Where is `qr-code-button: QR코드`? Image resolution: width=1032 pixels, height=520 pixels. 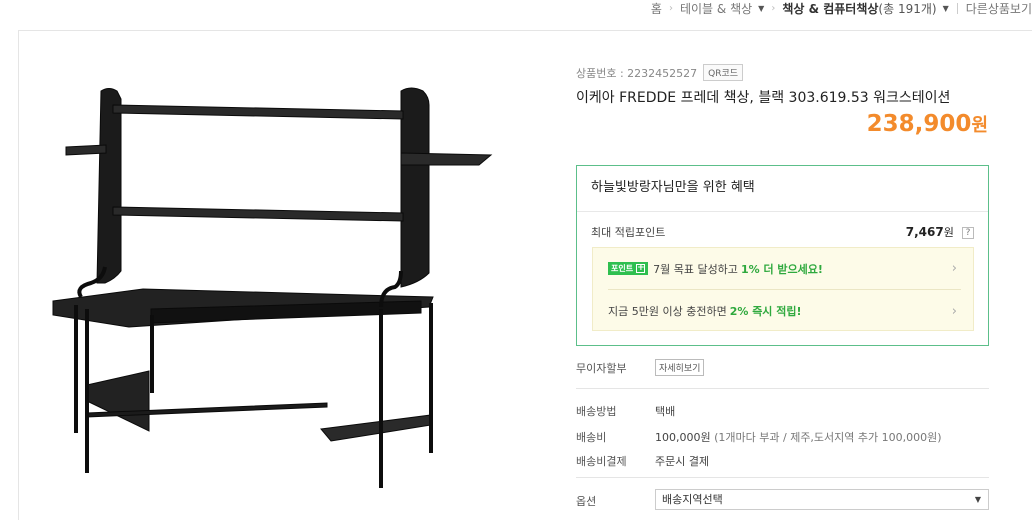
qr-code-button: QR코드 is located at coordinates (723, 72).